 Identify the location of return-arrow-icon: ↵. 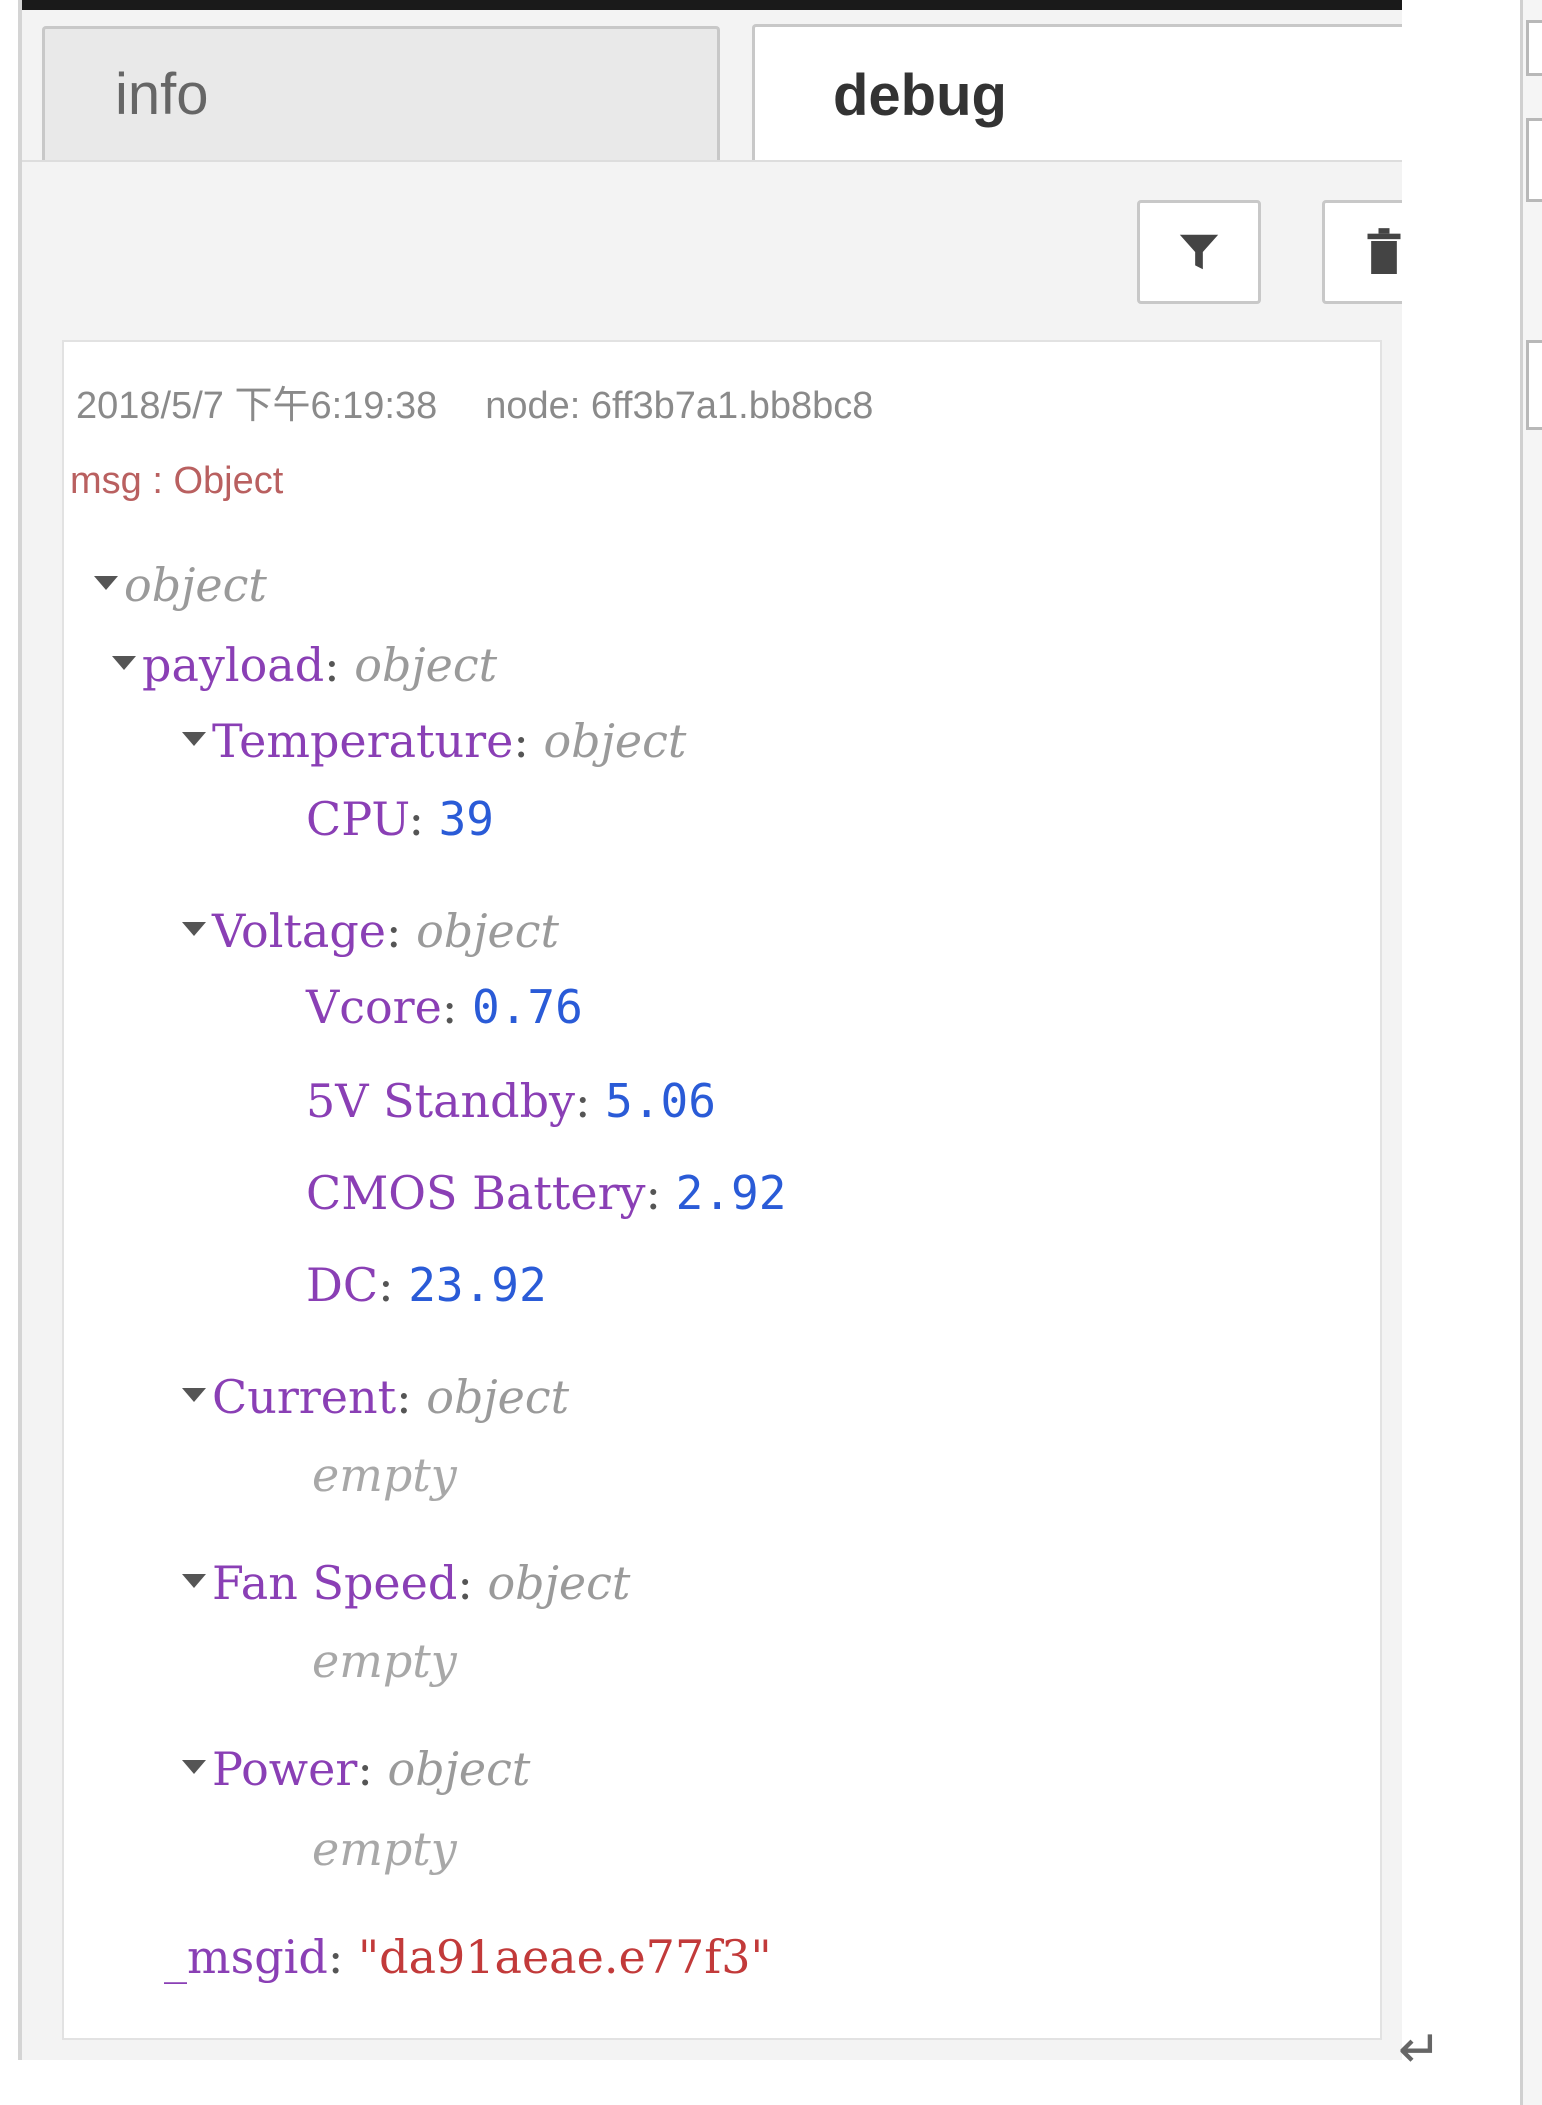
(1420, 2050).